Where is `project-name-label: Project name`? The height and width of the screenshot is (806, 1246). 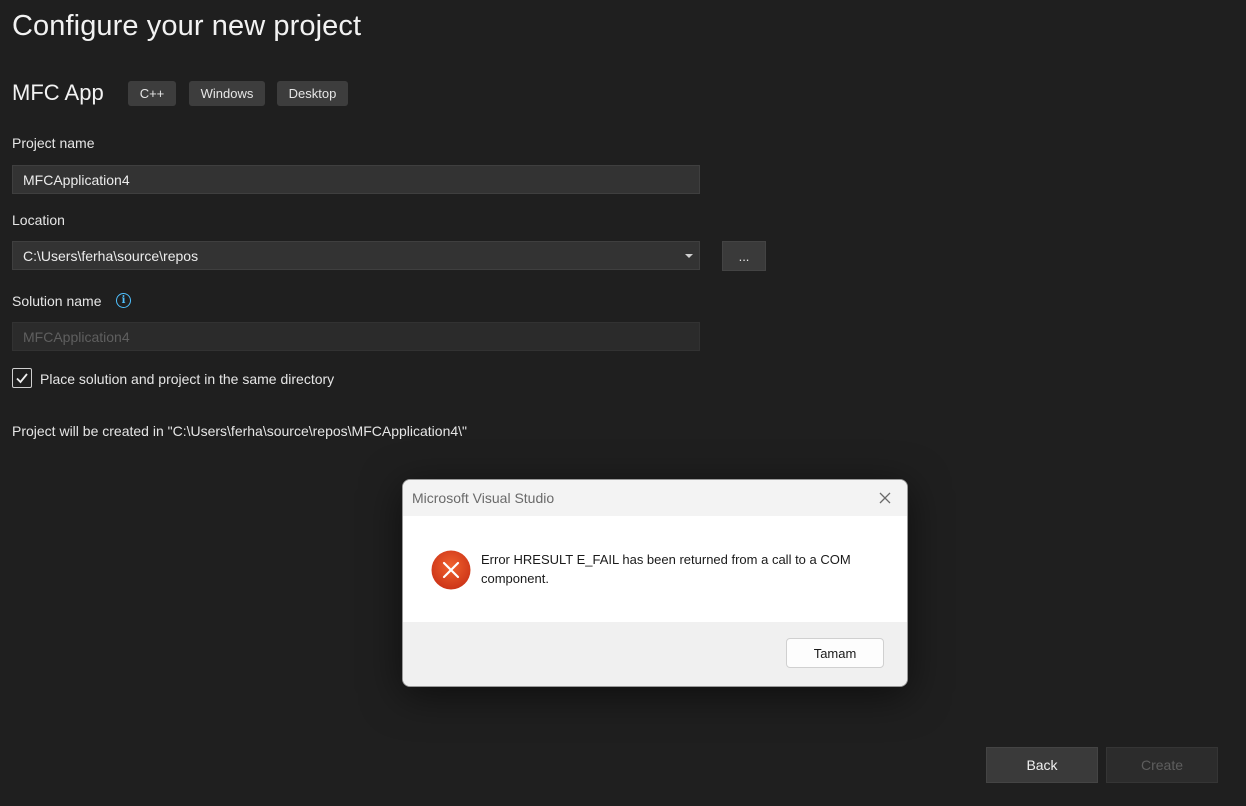
project-name-label: Project name is located at coordinates (53, 143).